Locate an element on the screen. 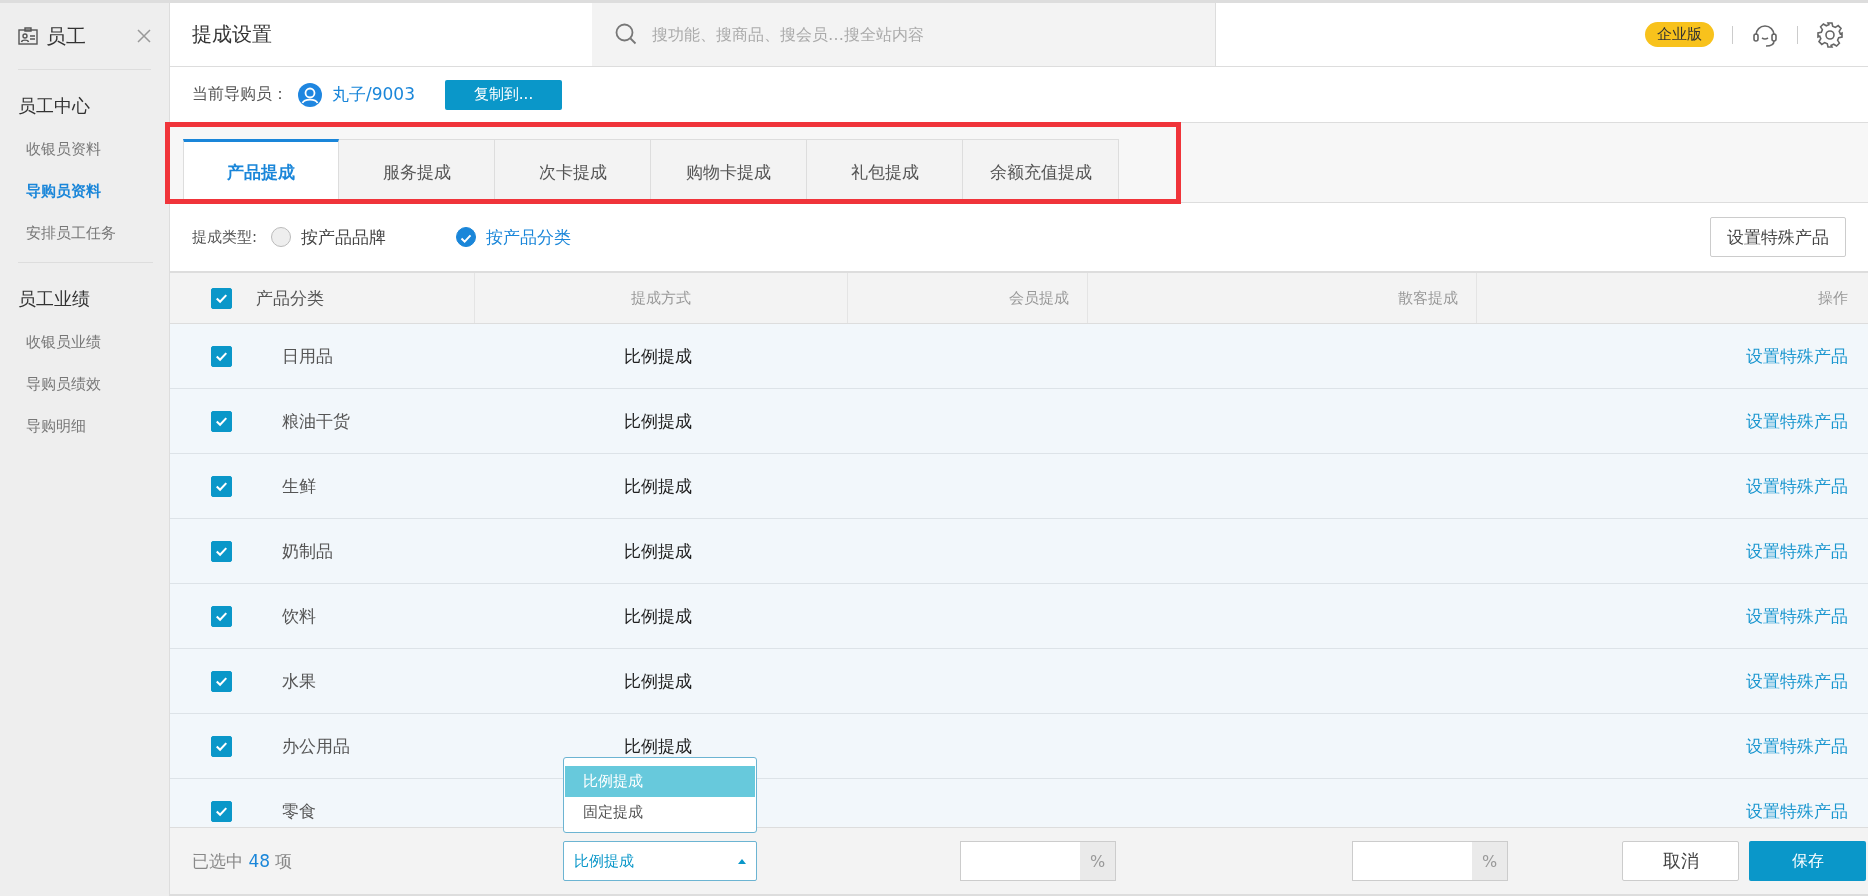  column-header: 产品分类 is located at coordinates (290, 298).